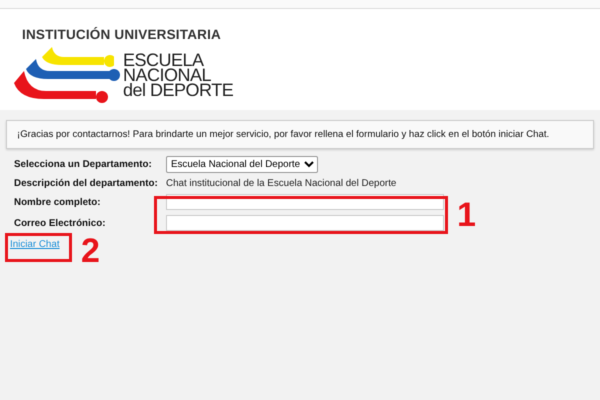  I want to click on annotation-number: 1, so click(466, 215).